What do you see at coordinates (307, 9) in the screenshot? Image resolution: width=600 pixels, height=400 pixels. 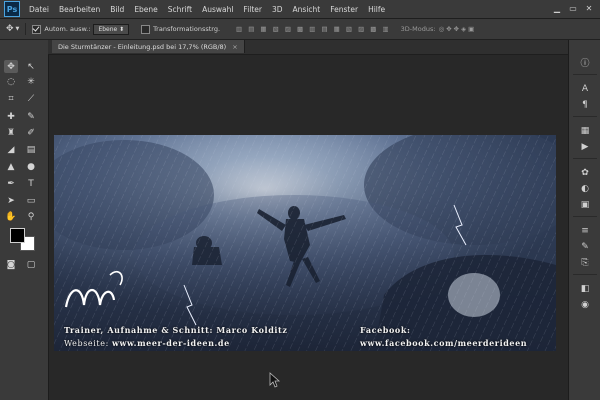 I see `menu-ansicht: Ansicht` at bounding box center [307, 9].